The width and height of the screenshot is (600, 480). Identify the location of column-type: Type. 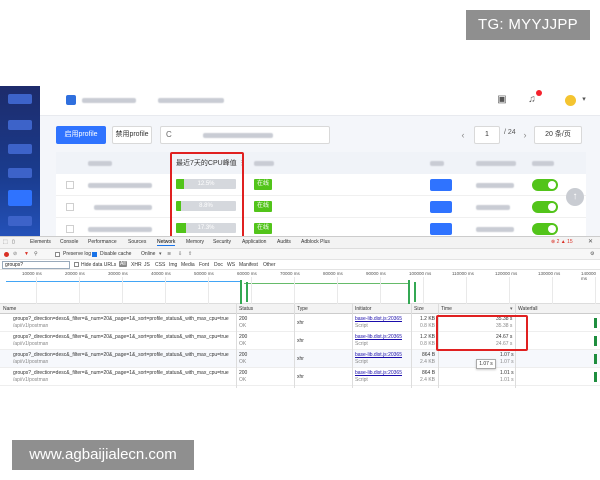
(302, 309).